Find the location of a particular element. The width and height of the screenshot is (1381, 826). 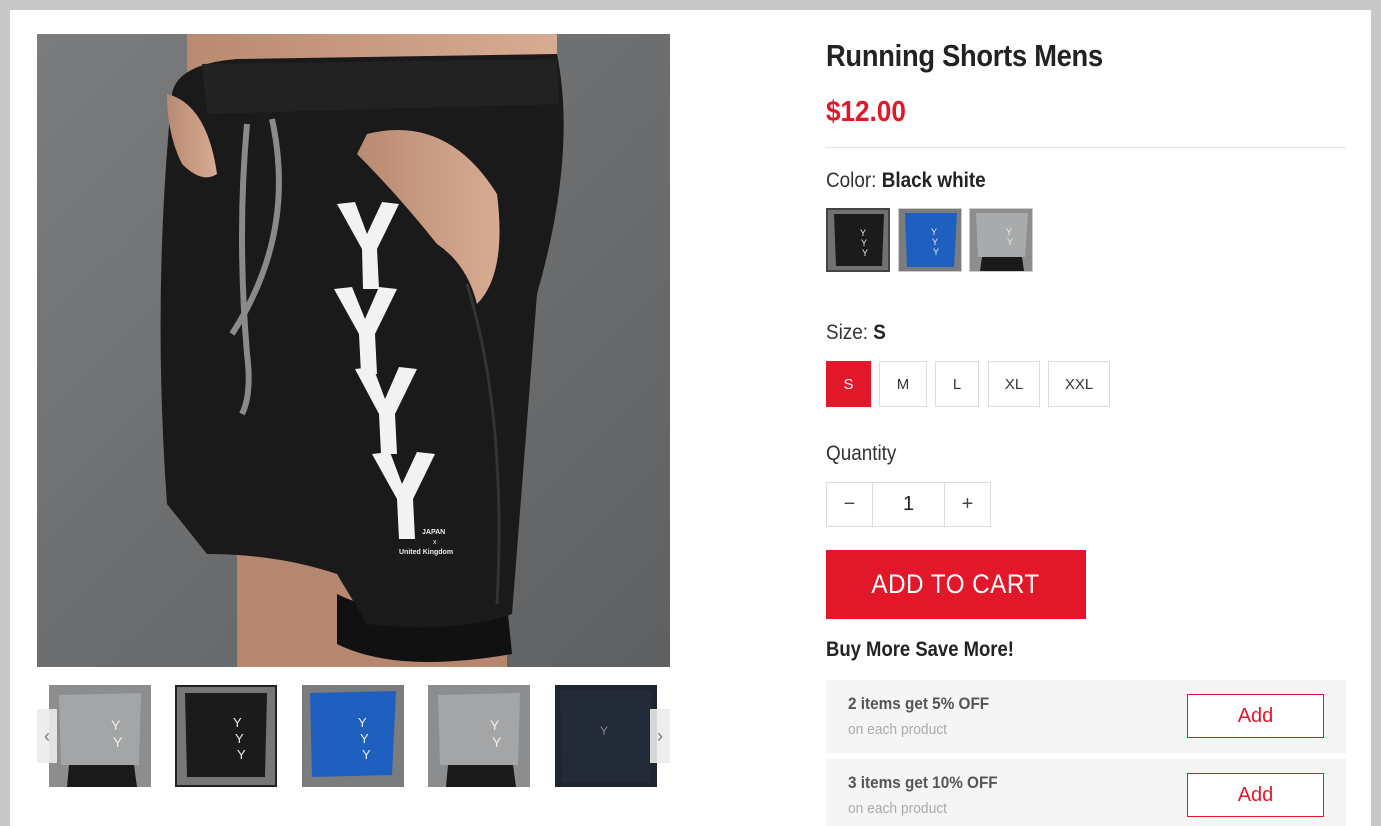

size-option-m: M is located at coordinates (903, 384).